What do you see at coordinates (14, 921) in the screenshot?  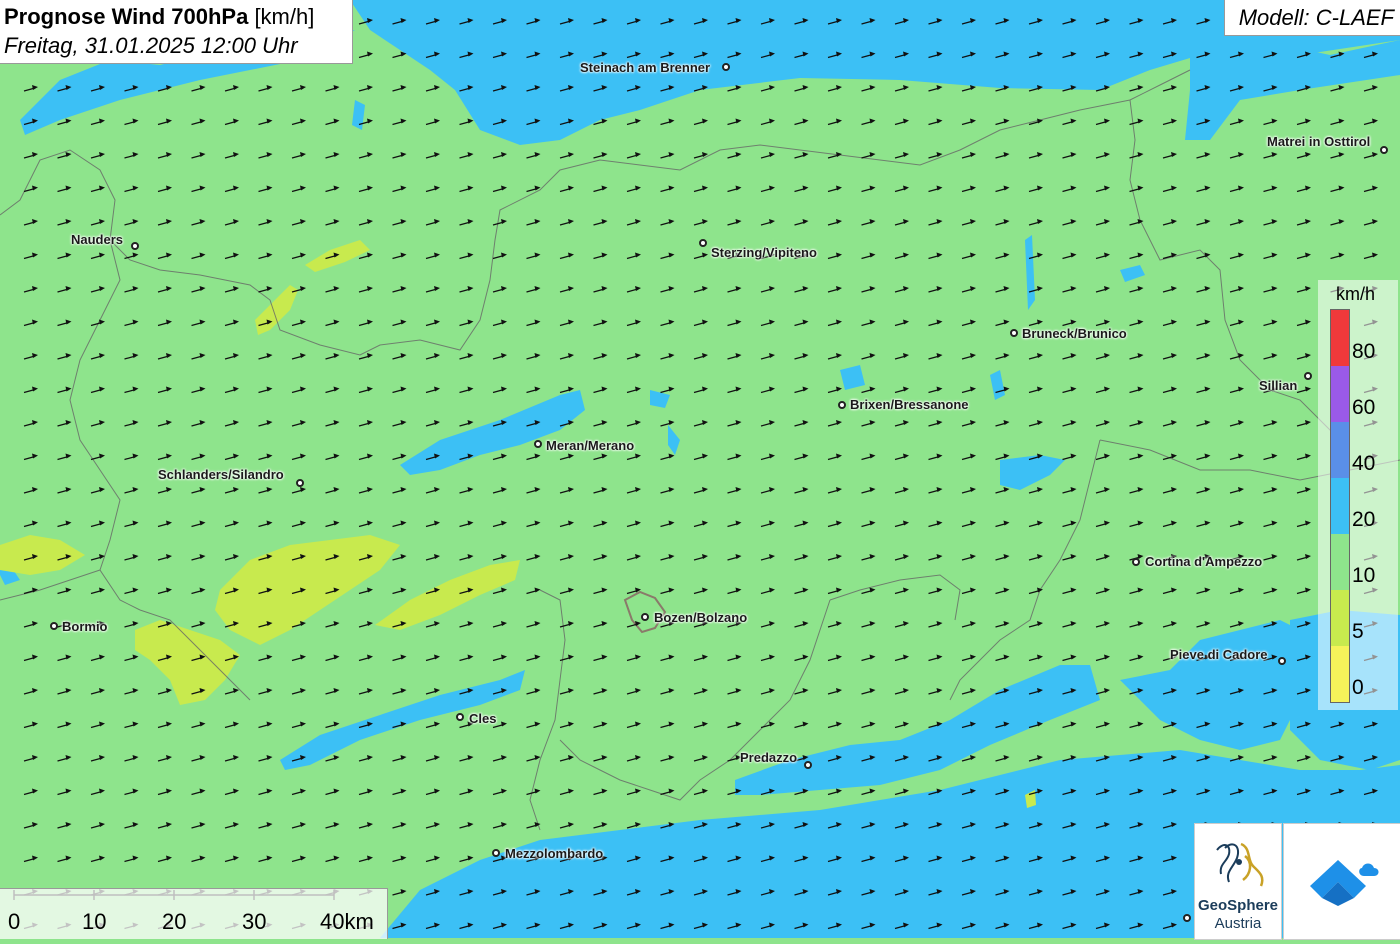 I see `scale-label-0: 0` at bounding box center [14, 921].